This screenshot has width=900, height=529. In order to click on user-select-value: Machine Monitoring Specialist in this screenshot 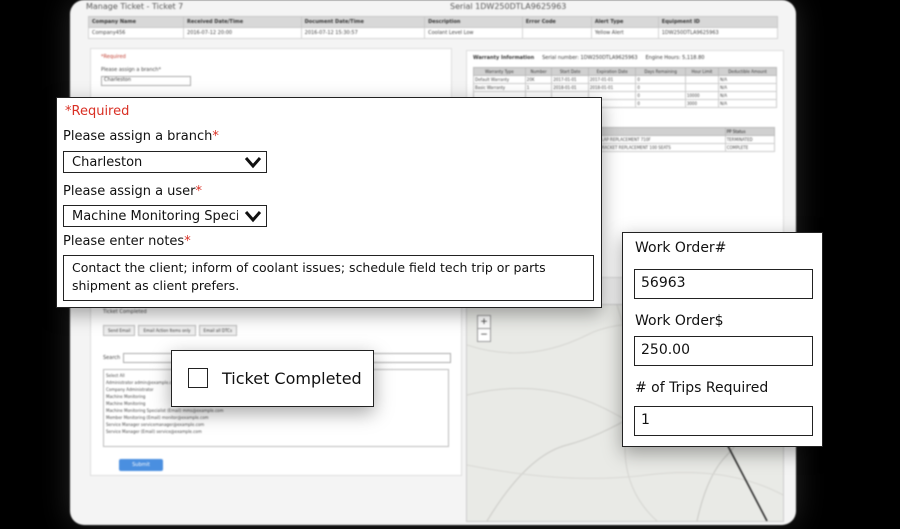, I will do `click(155, 216)`.